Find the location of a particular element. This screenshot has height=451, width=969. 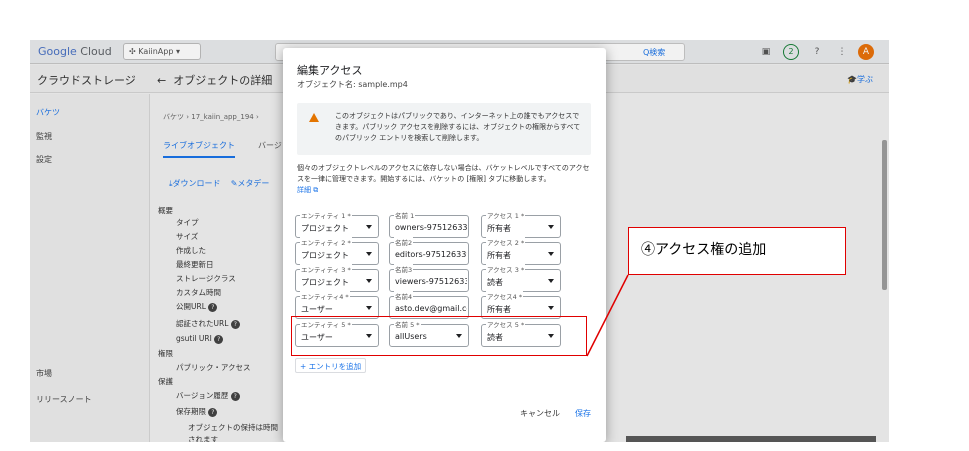

callout-connector is located at coordinates (607, 315).